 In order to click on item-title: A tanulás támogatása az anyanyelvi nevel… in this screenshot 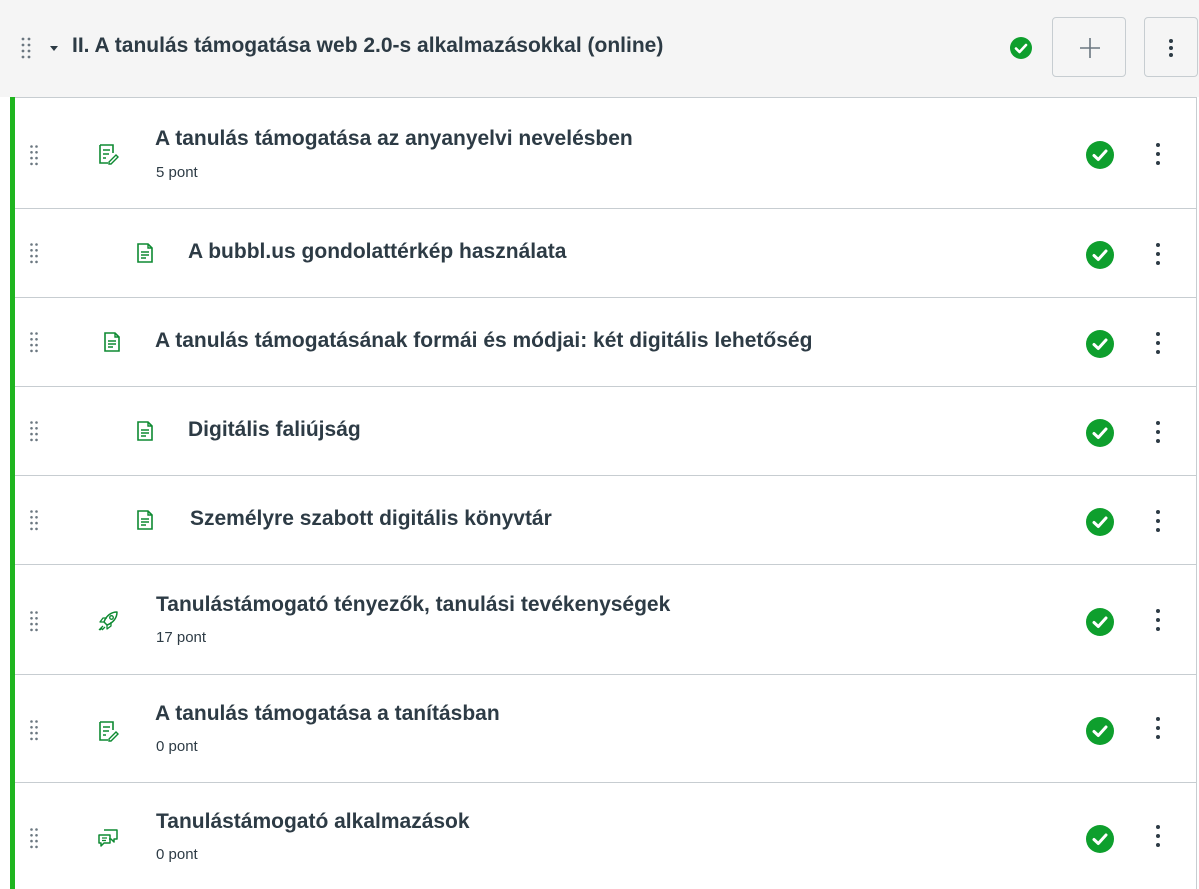, I will do `click(394, 139)`.